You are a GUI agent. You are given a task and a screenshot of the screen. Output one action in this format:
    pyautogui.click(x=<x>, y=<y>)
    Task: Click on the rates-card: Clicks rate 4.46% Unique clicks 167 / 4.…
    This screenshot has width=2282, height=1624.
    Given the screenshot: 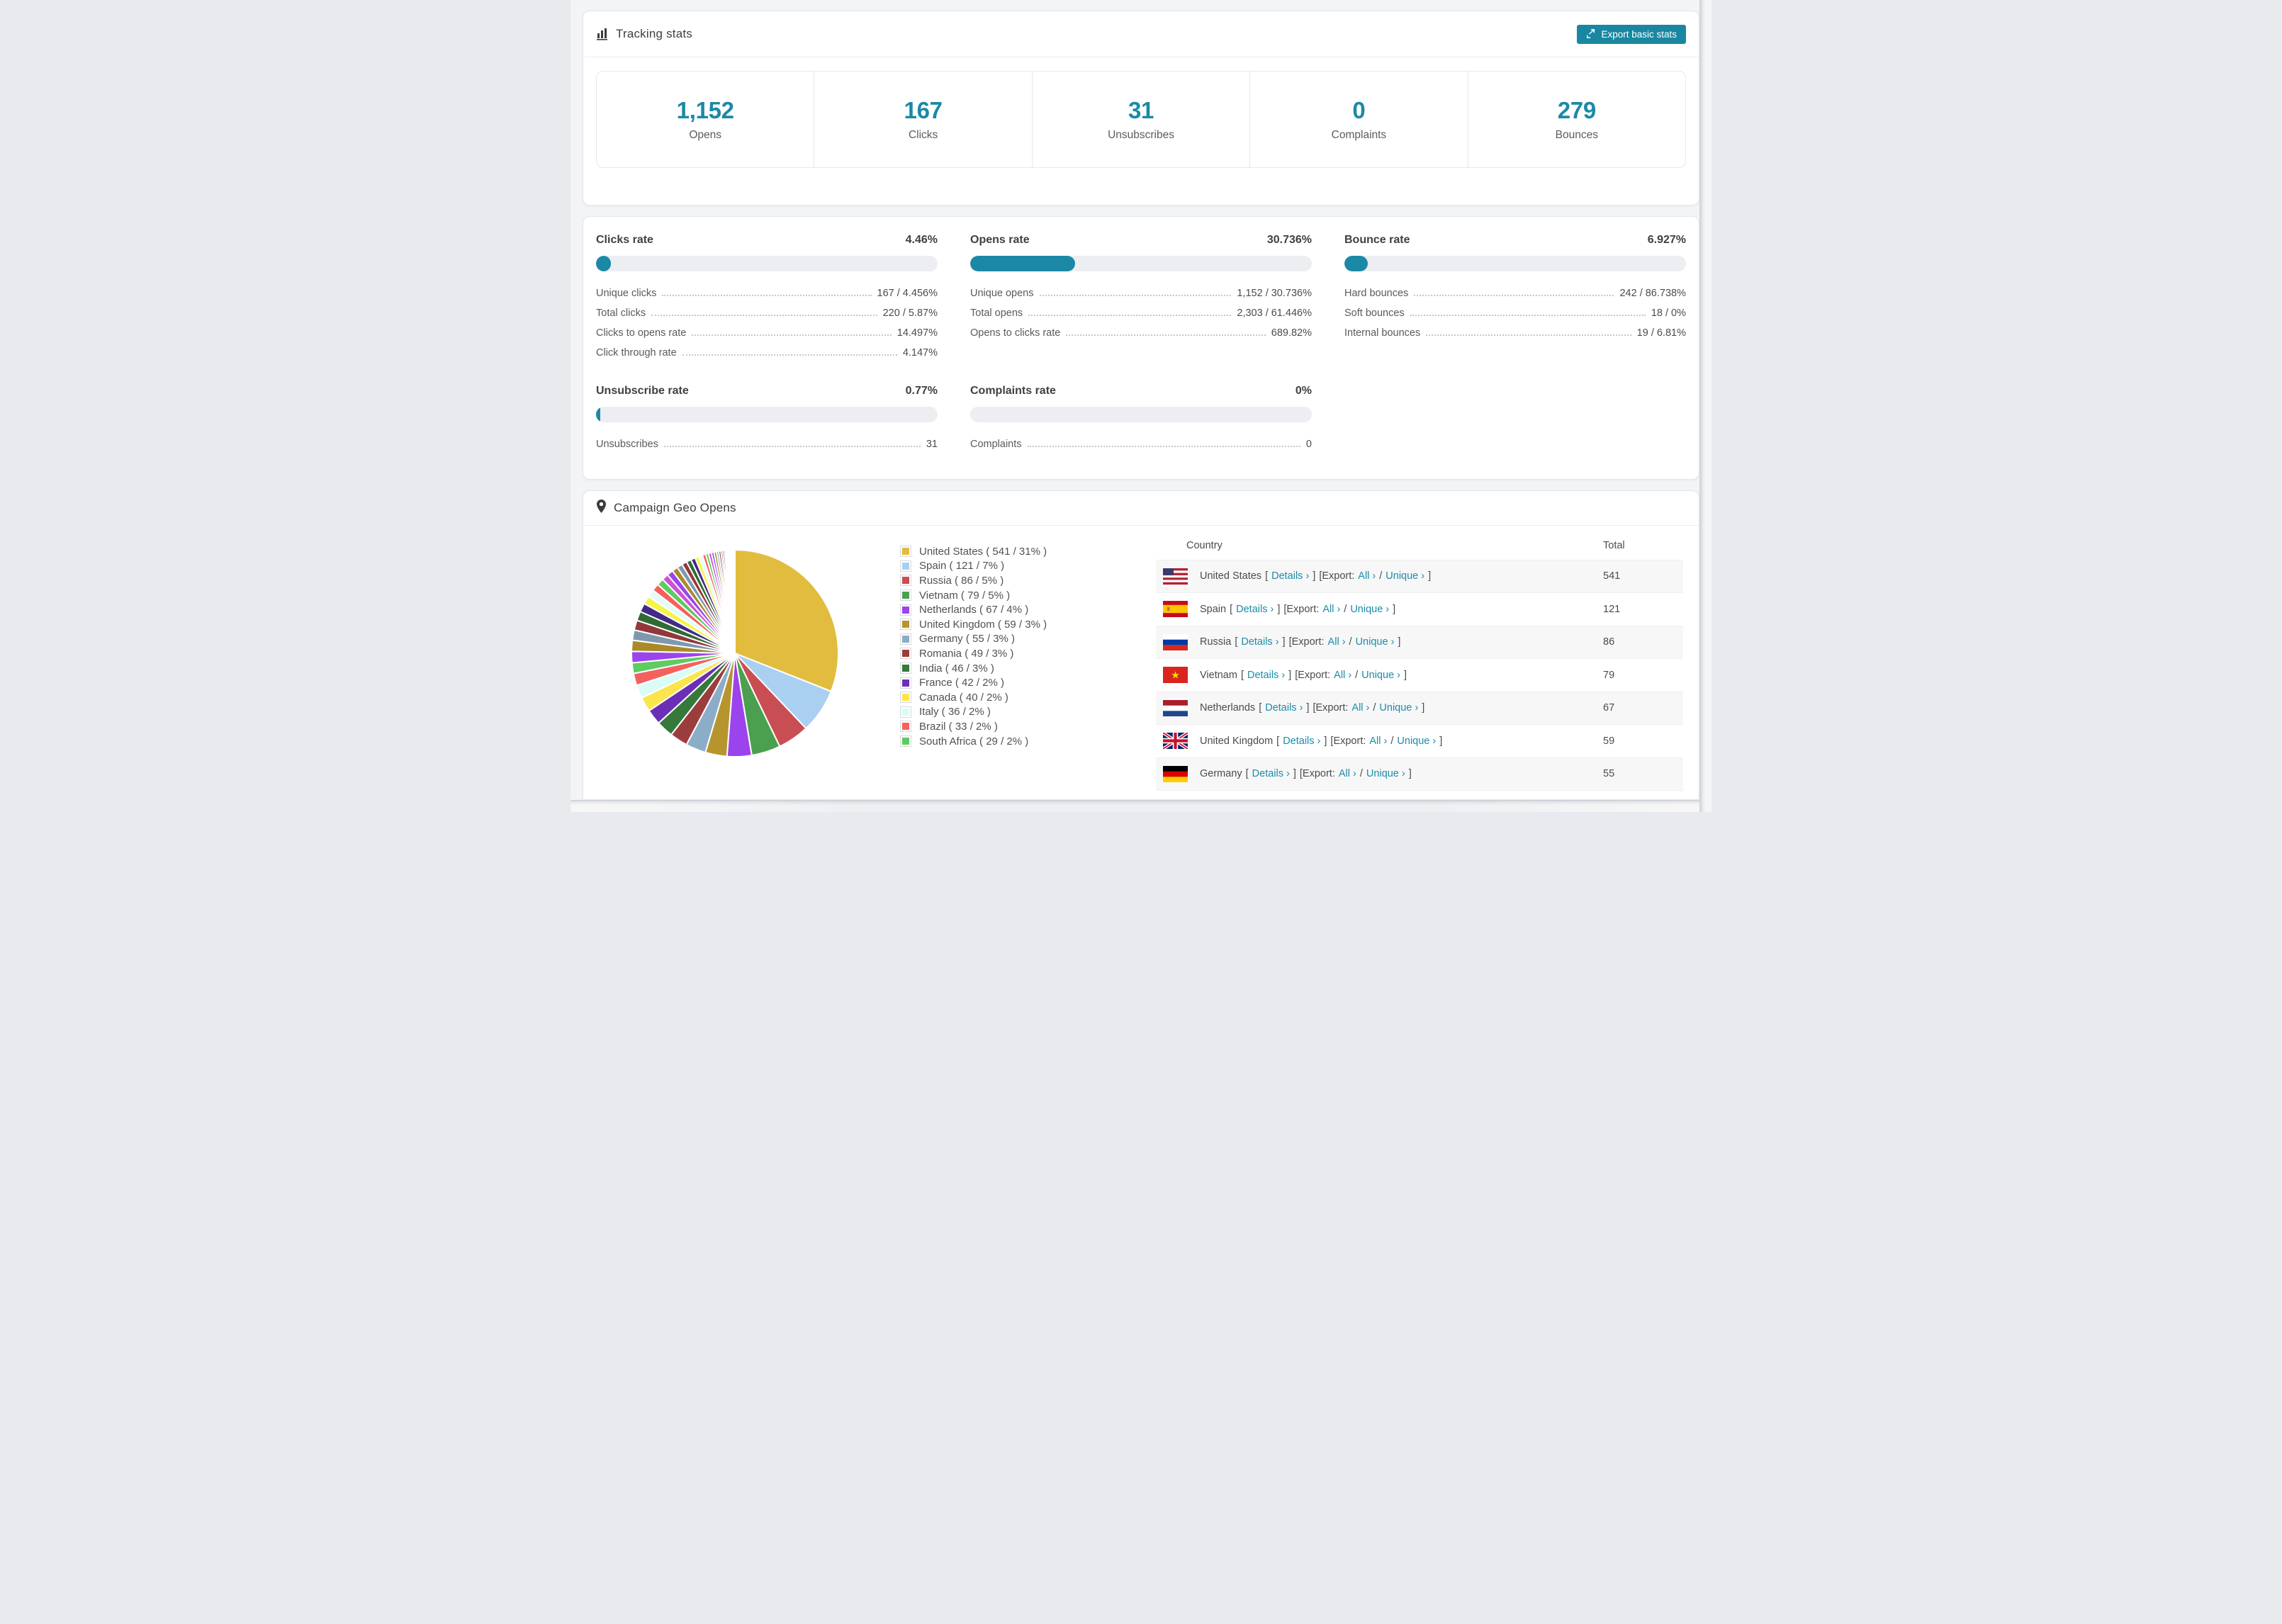 What is the action you would take?
    pyautogui.click(x=1141, y=348)
    